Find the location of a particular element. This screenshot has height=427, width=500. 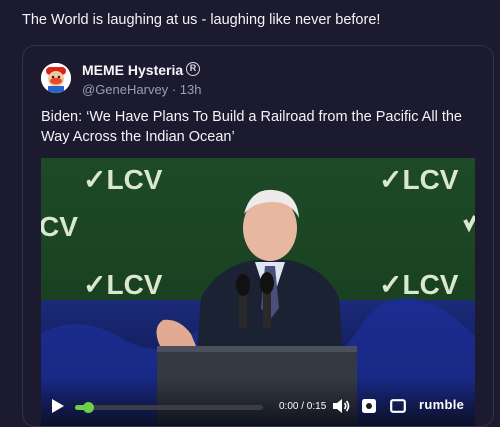

avatar-face-icon is located at coordinates (56, 78).